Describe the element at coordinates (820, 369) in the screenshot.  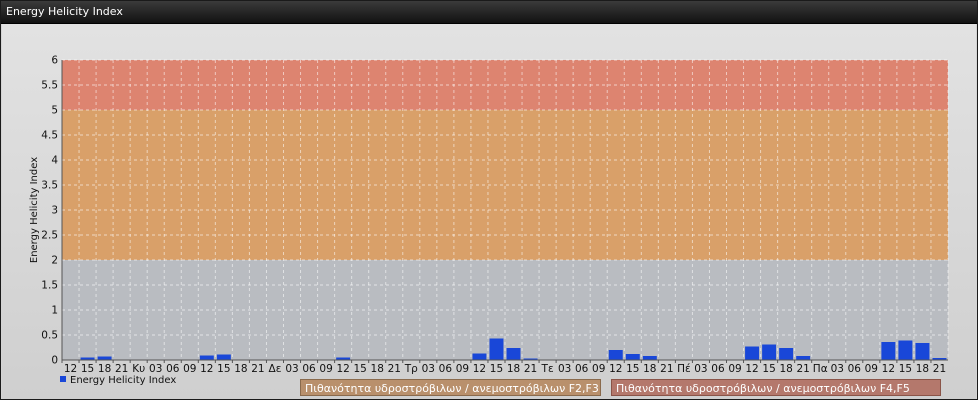
I see `x-tick-label: Πα` at that location.